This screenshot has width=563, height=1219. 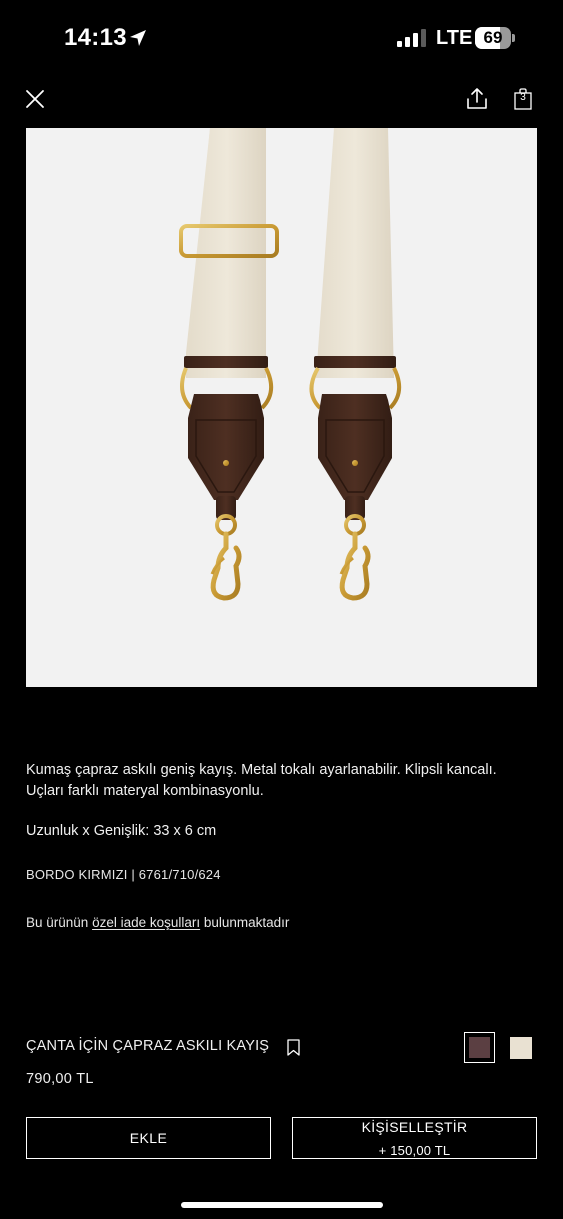 I want to click on swatch-fill, so click(x=479, y=1047).